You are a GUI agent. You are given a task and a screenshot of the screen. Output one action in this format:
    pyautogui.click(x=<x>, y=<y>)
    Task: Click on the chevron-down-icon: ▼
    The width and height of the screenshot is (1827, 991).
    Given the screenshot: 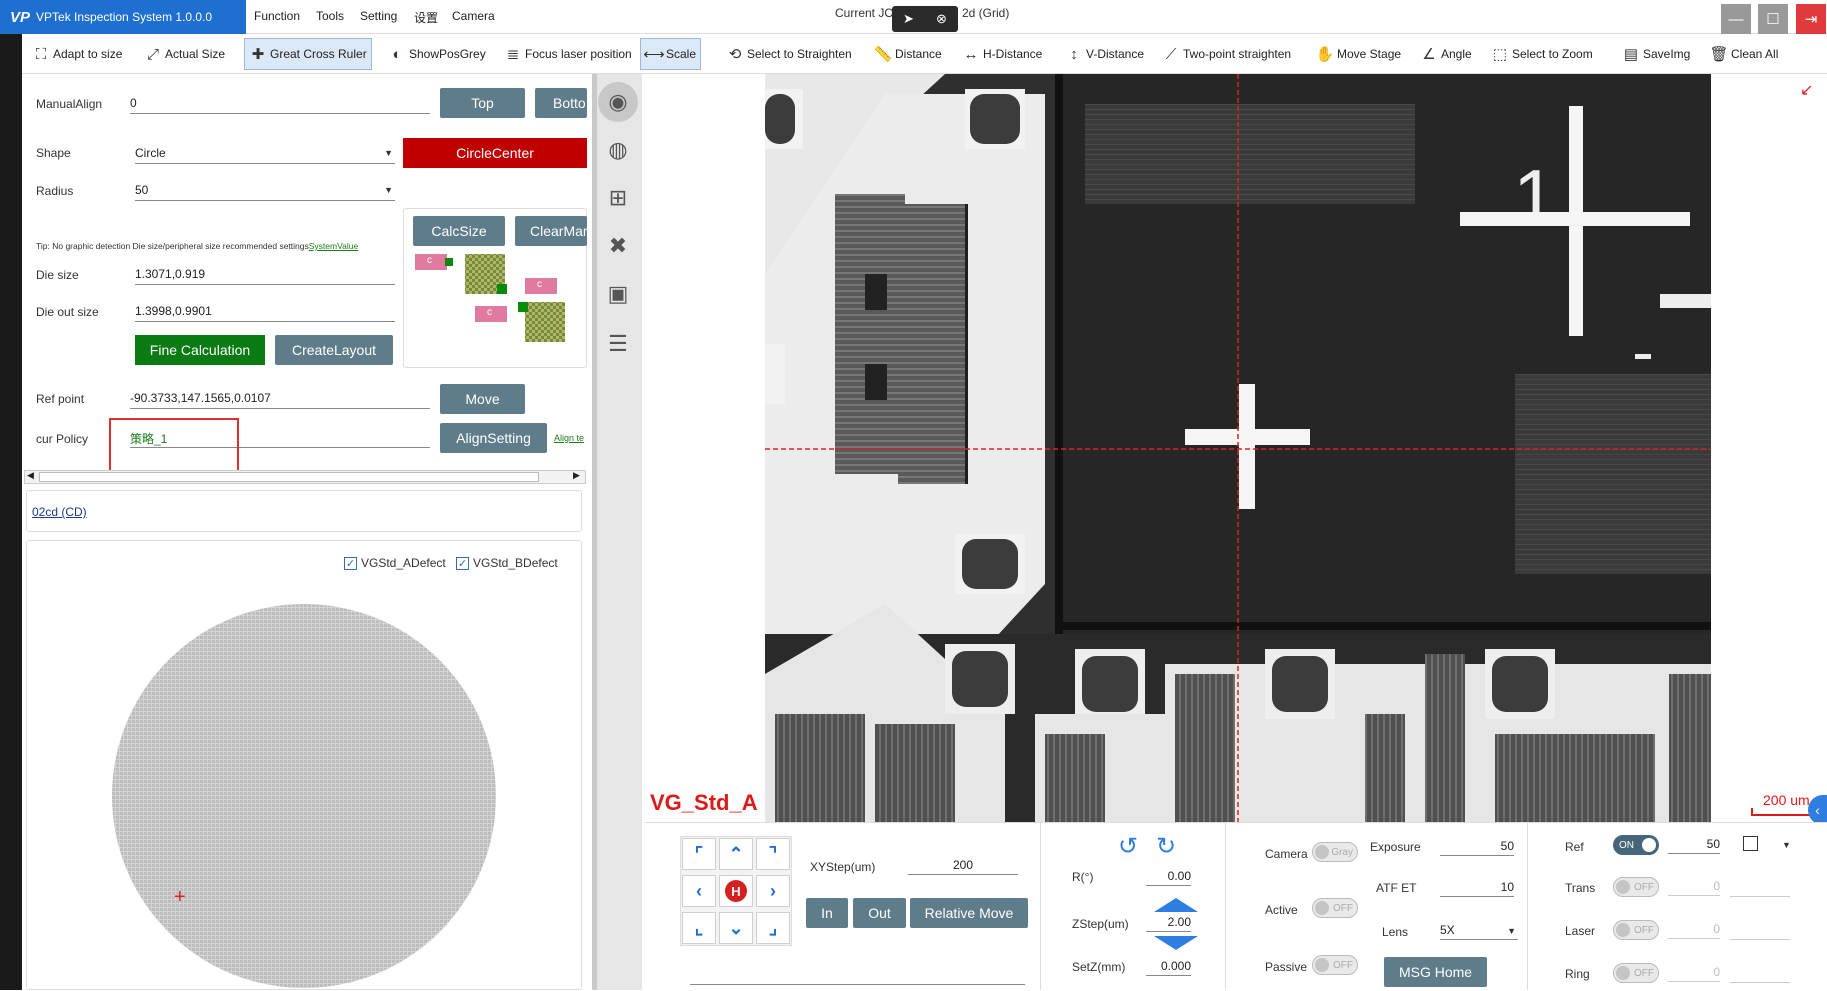 What is the action you would take?
    pyautogui.click(x=1786, y=845)
    